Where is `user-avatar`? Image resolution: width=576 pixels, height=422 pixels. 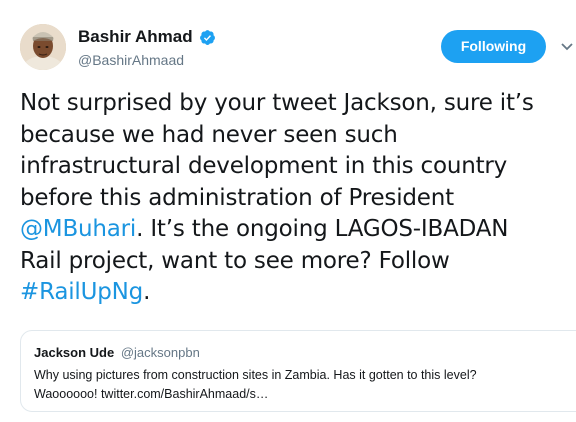 user-avatar is located at coordinates (43, 47).